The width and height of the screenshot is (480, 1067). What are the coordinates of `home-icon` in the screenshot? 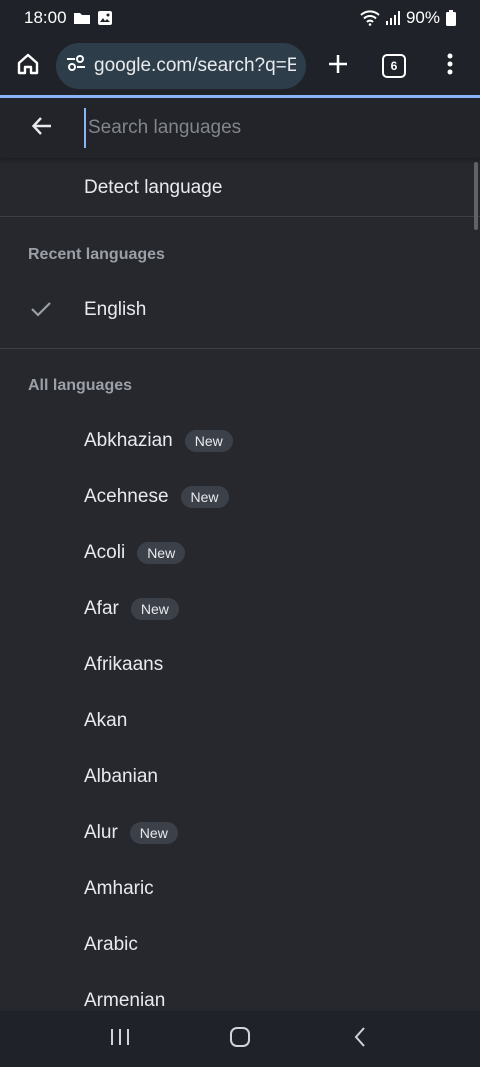 It's located at (28, 66).